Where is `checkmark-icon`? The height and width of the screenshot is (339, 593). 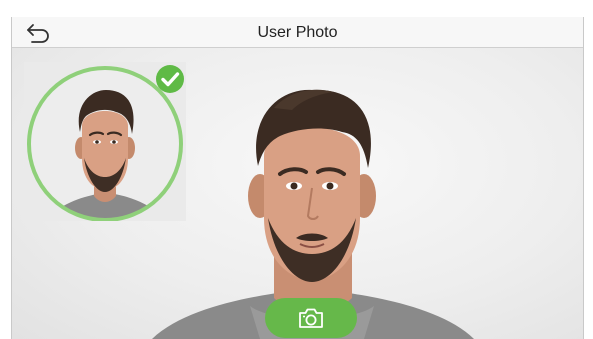 checkmark-icon is located at coordinates (170, 79).